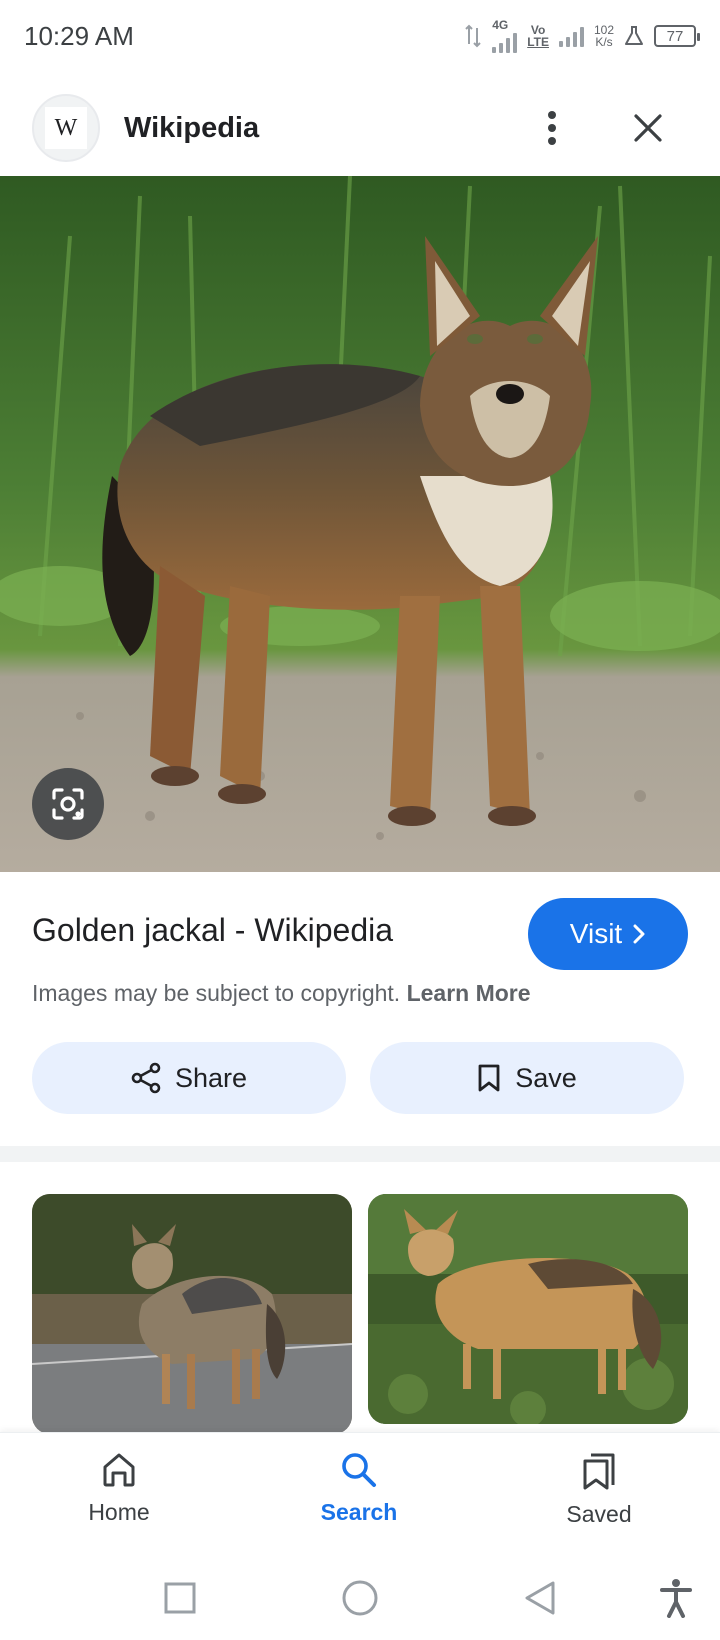 The image size is (720, 1640). What do you see at coordinates (599, 1514) in the screenshot?
I see `nav-label-saved: Saved` at bounding box center [599, 1514].